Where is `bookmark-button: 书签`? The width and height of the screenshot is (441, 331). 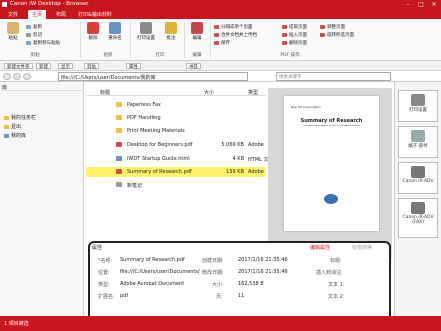
bookmark-button: 书签 is located at coordinates (193, 66).